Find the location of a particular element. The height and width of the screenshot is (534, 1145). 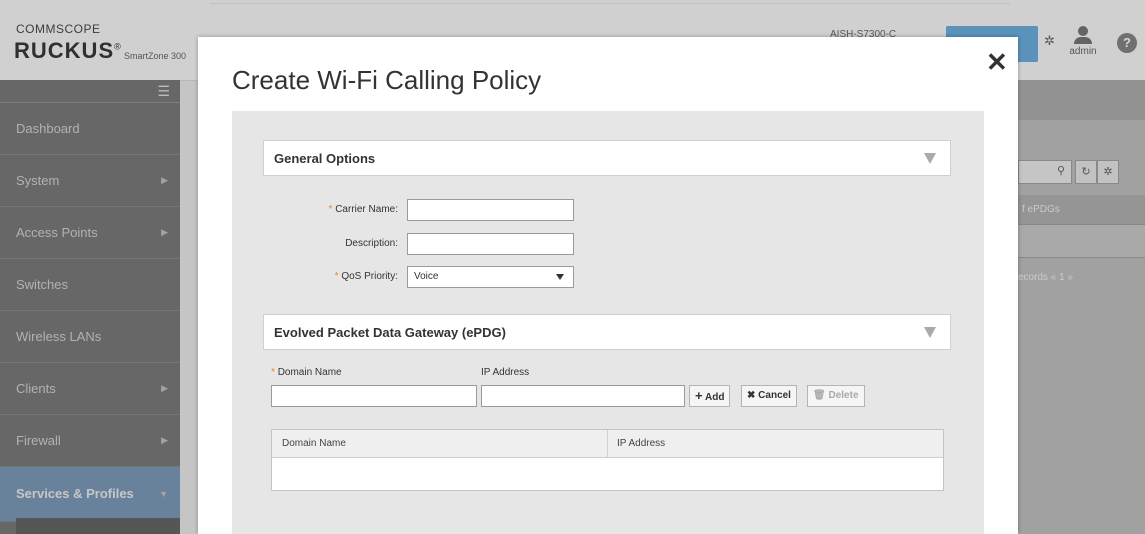

general-options-header: General Options is located at coordinates (607, 158).